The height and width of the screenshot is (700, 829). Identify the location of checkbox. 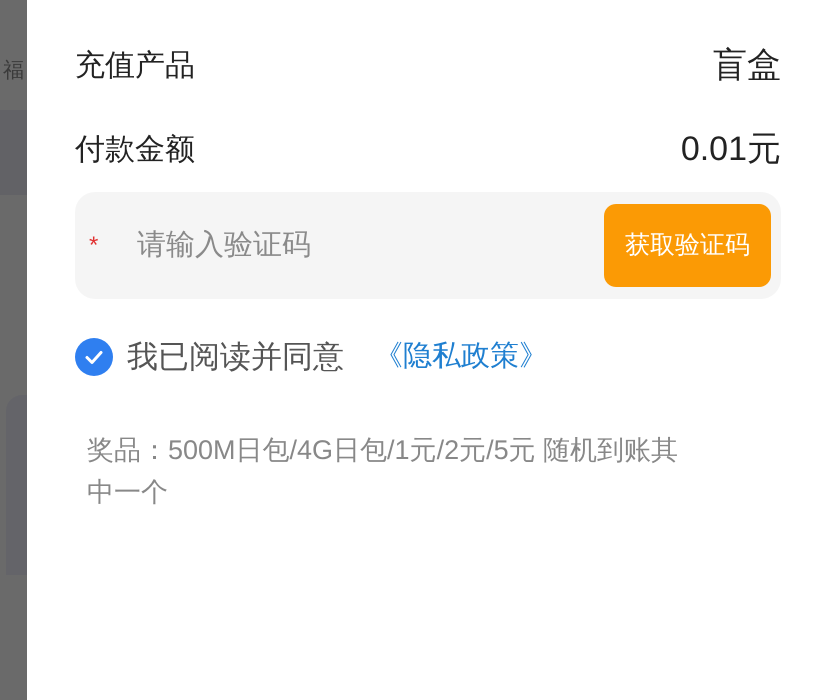
(94, 357).